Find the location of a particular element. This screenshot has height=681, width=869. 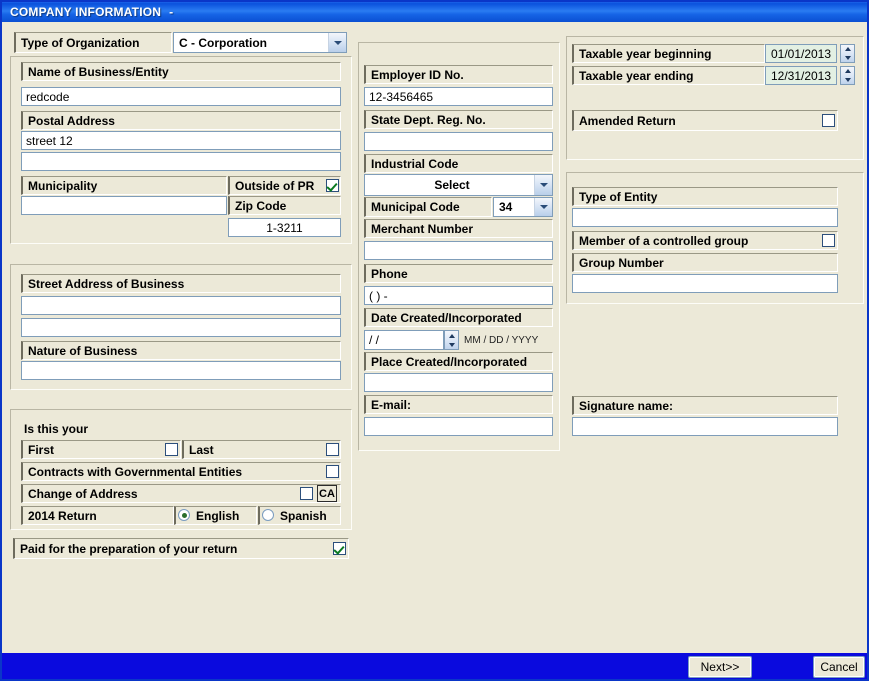

language-spanish-label: Spanish is located at coordinates (303, 515).